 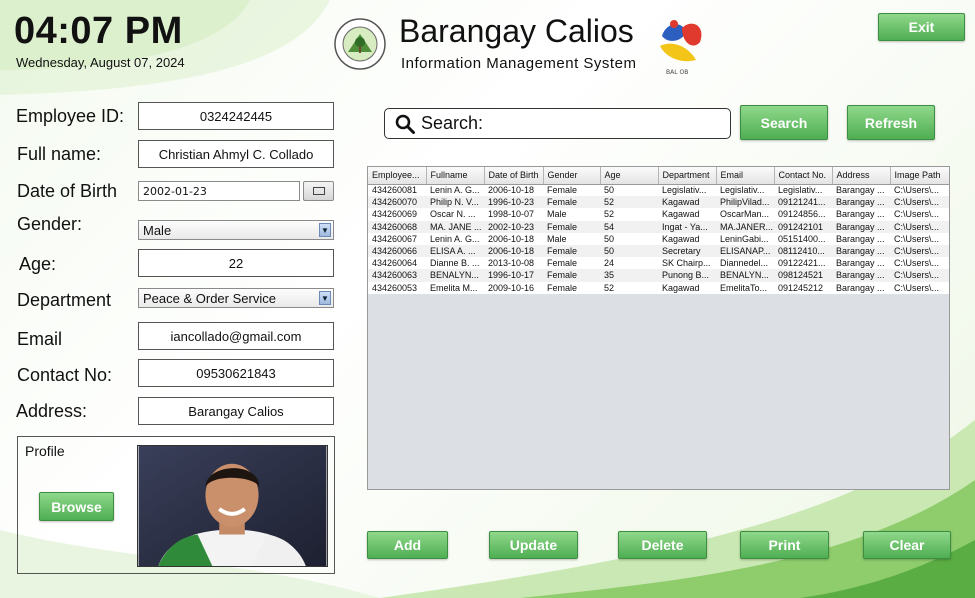 What do you see at coordinates (318, 191) in the screenshot?
I see `calendar-icon` at bounding box center [318, 191].